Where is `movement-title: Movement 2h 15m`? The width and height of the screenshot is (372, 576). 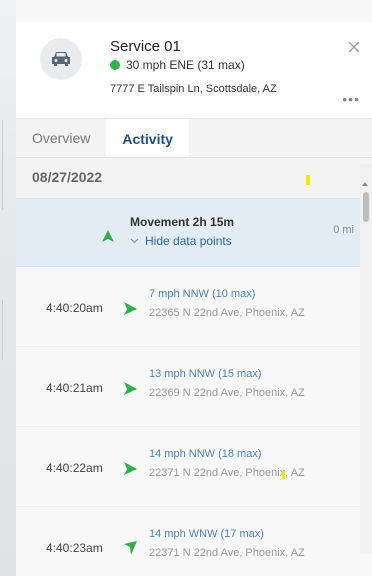 movement-title: Movement 2h 15m is located at coordinates (182, 222).